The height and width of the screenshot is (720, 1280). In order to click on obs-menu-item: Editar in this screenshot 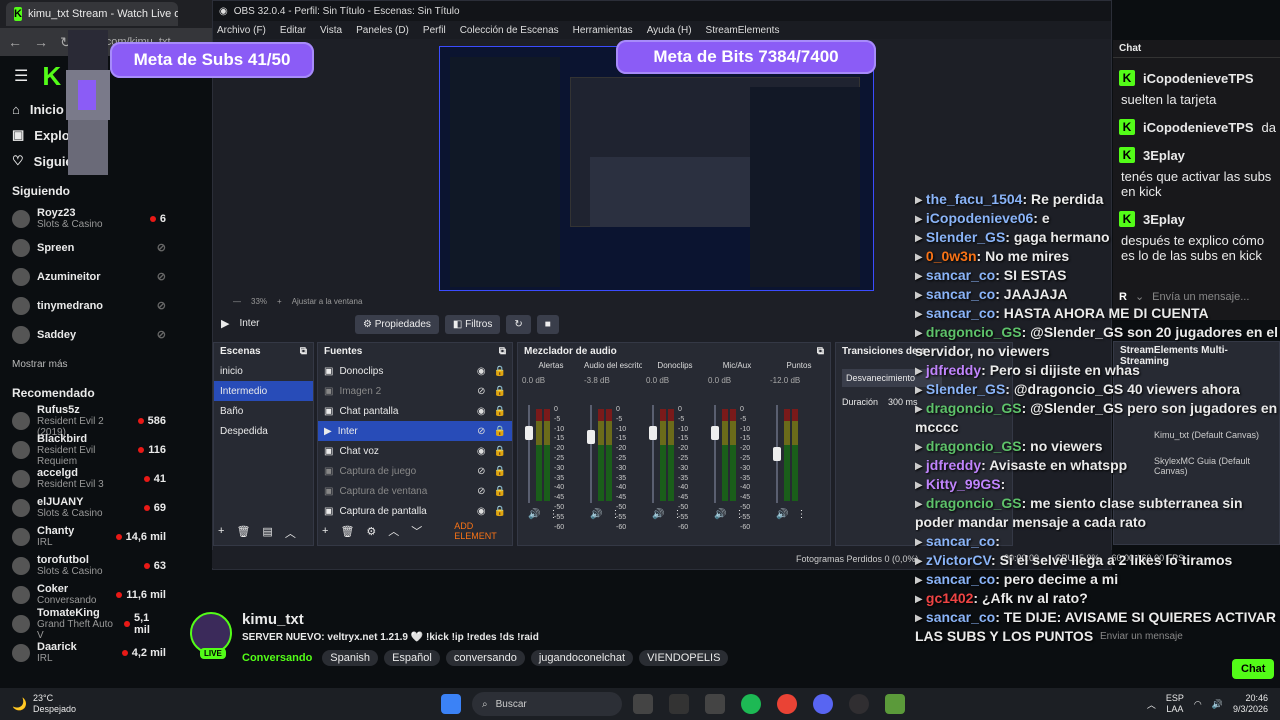, I will do `click(293, 30)`.